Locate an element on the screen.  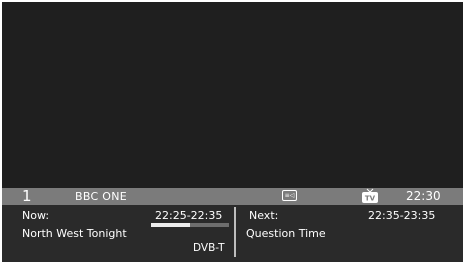
next-section: Next: 22:35-23:35 Question Time is located at coordinates (350, 233).